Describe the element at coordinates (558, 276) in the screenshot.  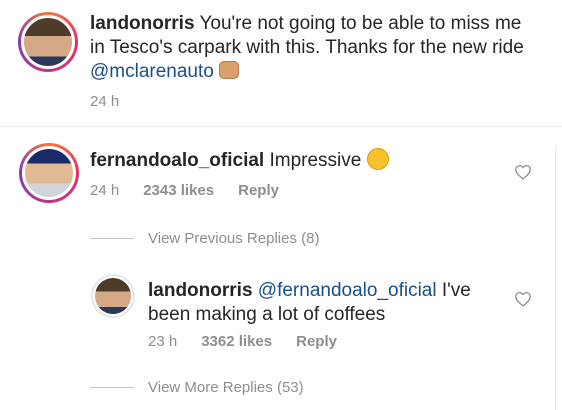
I see `scrollbar` at that location.